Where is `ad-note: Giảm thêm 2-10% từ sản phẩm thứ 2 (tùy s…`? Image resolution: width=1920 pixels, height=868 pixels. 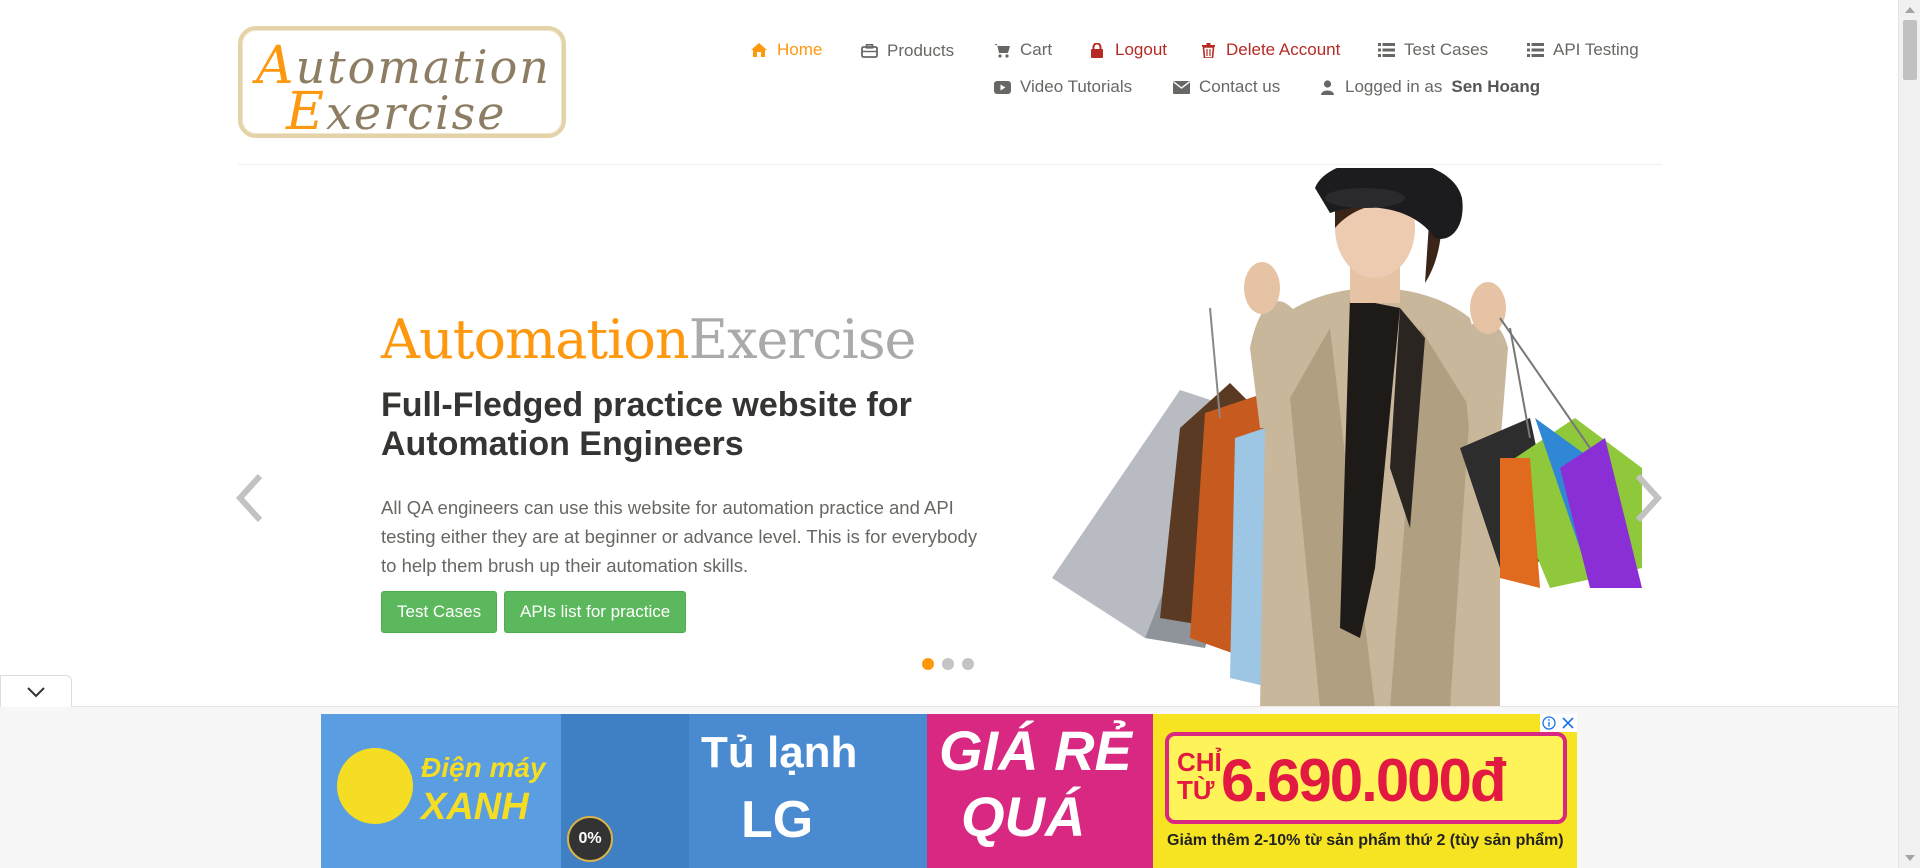
ad-note: Giảm thêm 2-10% từ sản phẩm thứ 2 (tùy s… is located at coordinates (1365, 840).